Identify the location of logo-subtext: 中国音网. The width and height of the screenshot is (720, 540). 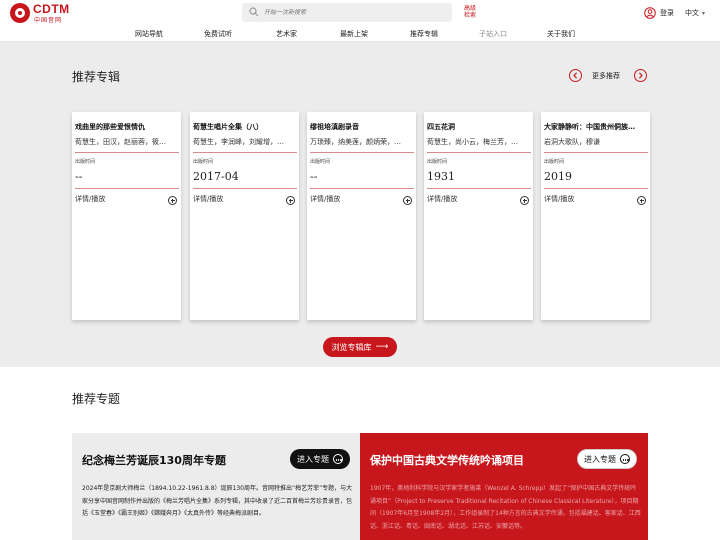
(48, 20).